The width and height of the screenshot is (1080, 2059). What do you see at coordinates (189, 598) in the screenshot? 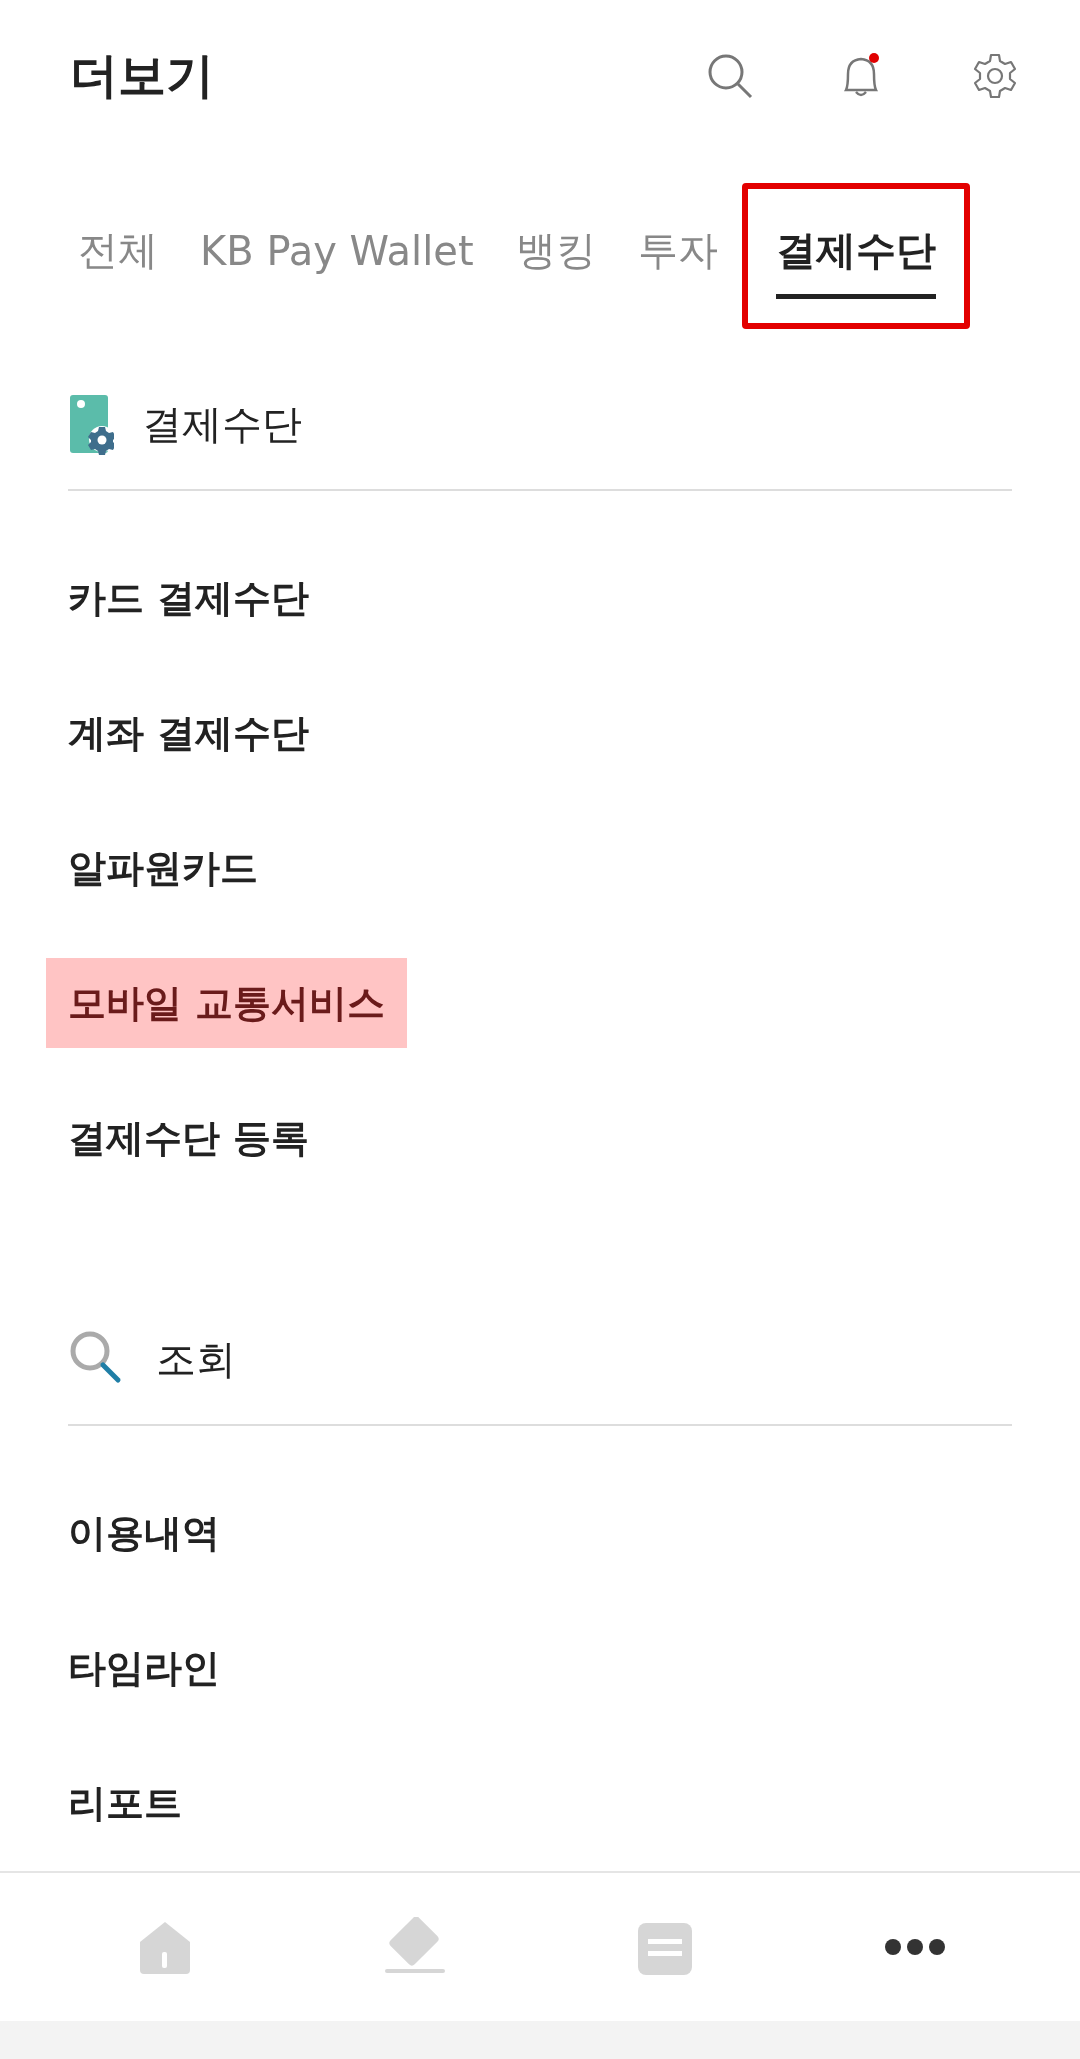
I see `menu-item: 카드 결제수단` at bounding box center [189, 598].